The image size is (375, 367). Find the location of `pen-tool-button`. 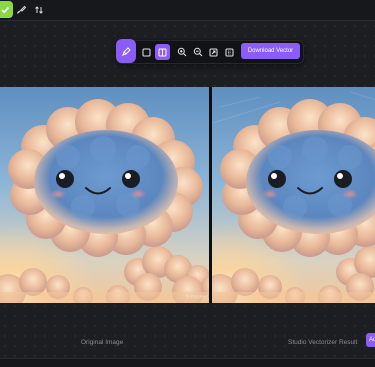

pen-tool-button is located at coordinates (126, 51).